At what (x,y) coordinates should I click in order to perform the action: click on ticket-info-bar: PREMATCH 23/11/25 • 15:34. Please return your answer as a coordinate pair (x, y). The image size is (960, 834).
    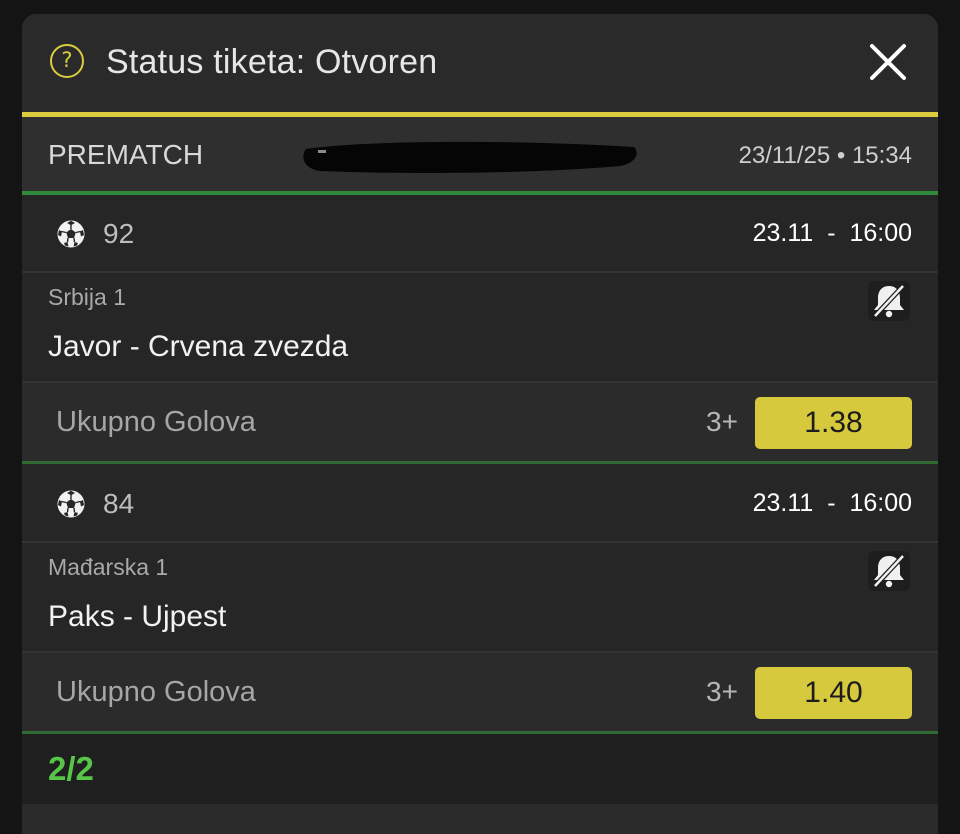
    Looking at the image, I should click on (480, 156).